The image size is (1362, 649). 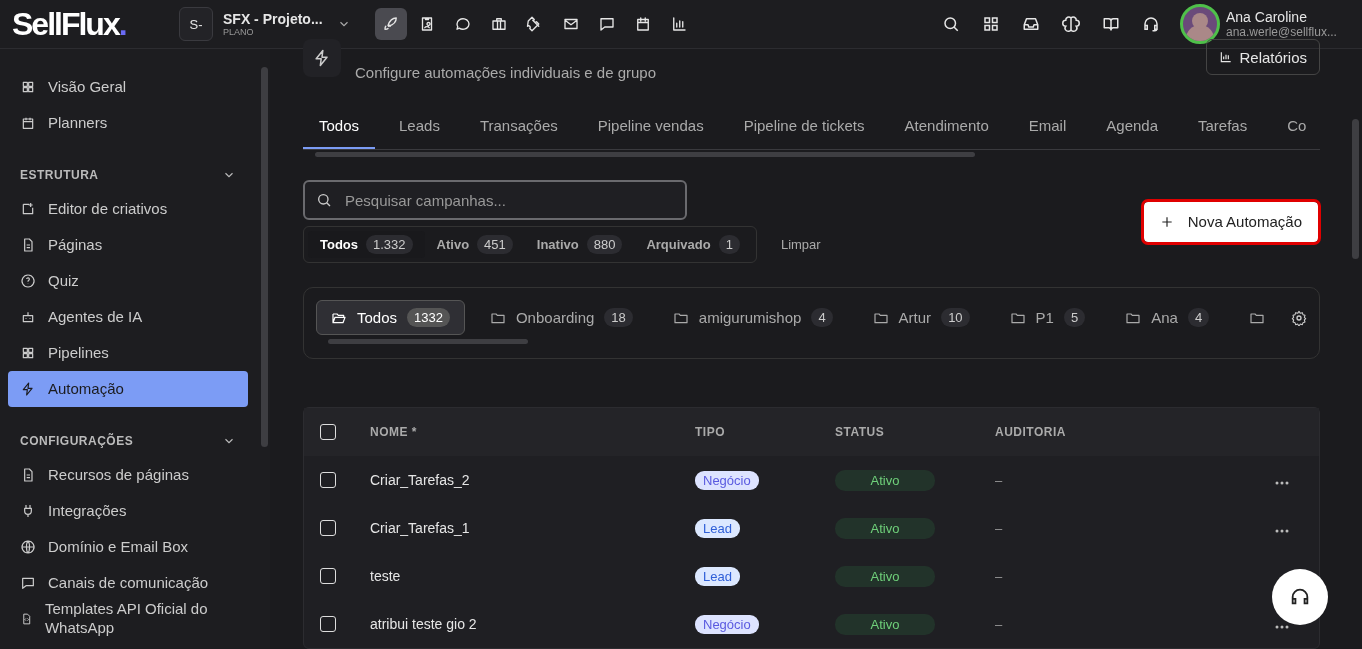 I want to click on sidebar-label: Agentes de IA, so click(x=95, y=317).